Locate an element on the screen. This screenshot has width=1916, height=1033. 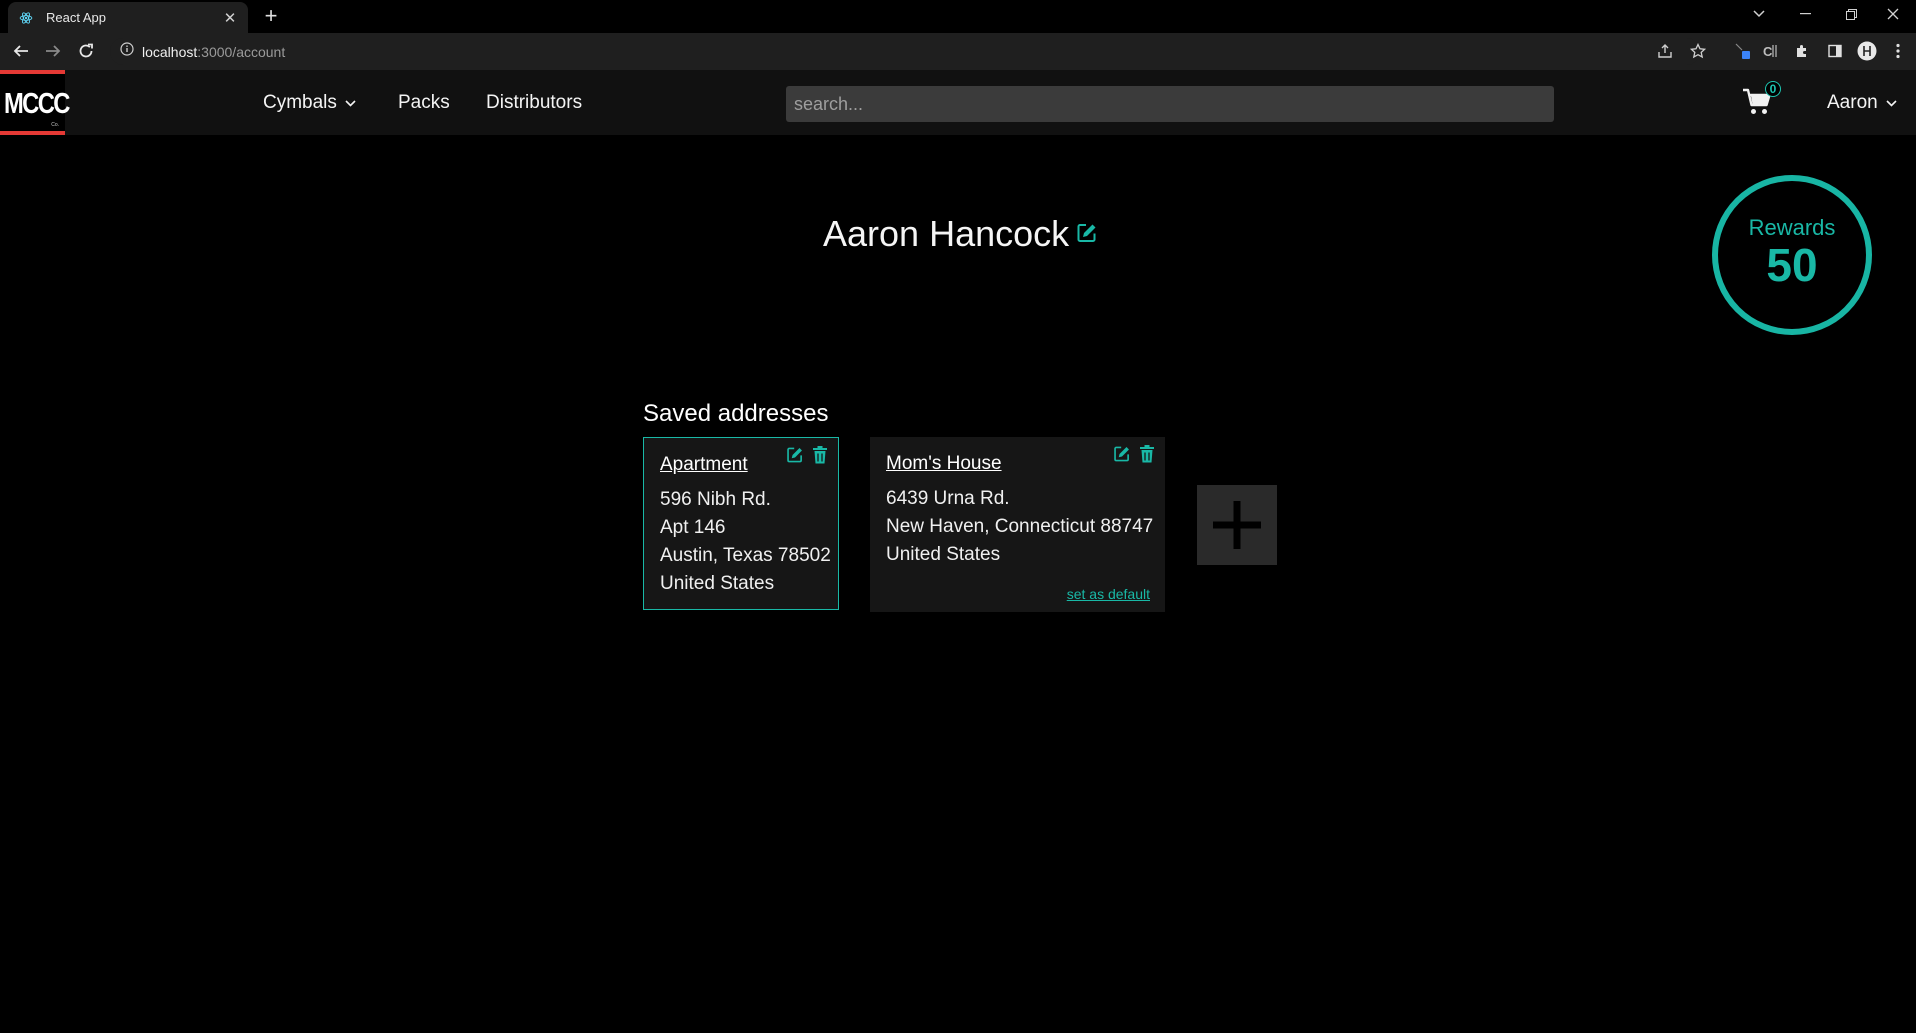
tab-title: React App is located at coordinates (76, 17).